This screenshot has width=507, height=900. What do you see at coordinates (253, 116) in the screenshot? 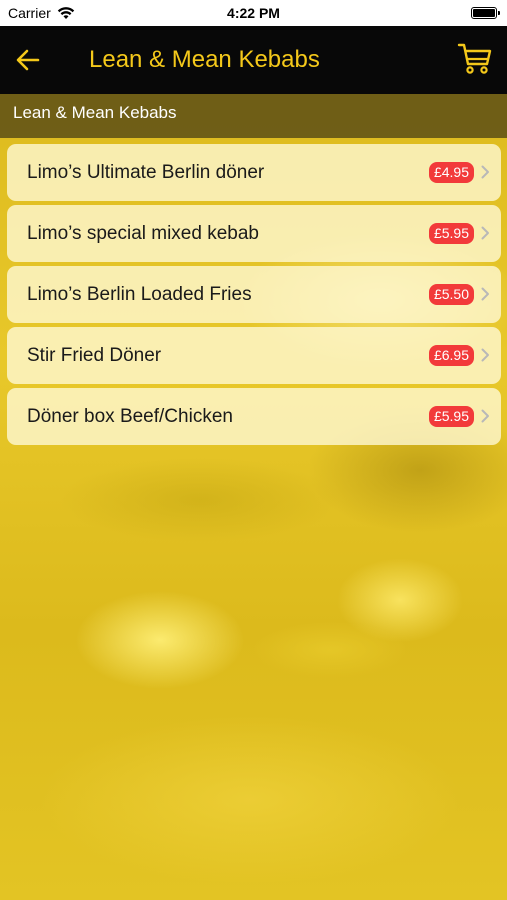
I see `section-header: Lean & Mean Kebabs` at bounding box center [253, 116].